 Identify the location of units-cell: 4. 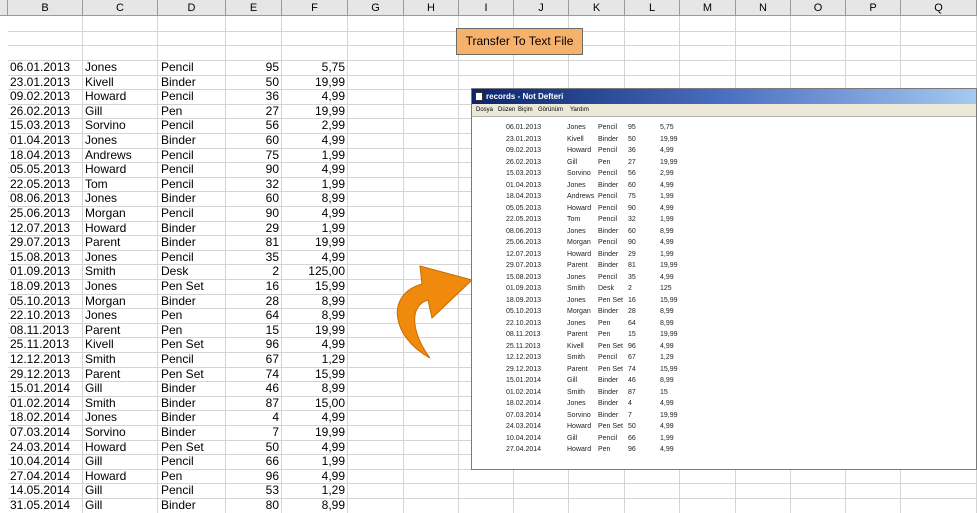
(252, 417).